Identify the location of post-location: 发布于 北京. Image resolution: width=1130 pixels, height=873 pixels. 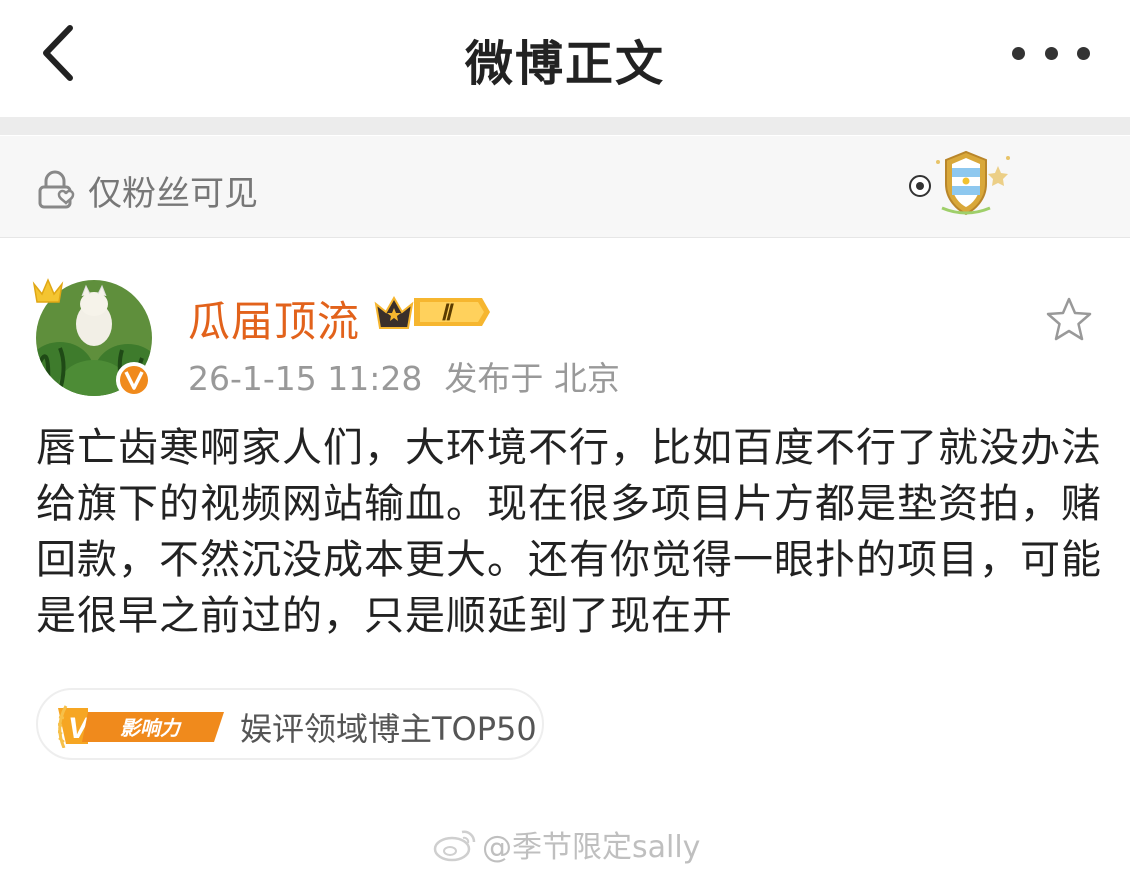
(532, 378).